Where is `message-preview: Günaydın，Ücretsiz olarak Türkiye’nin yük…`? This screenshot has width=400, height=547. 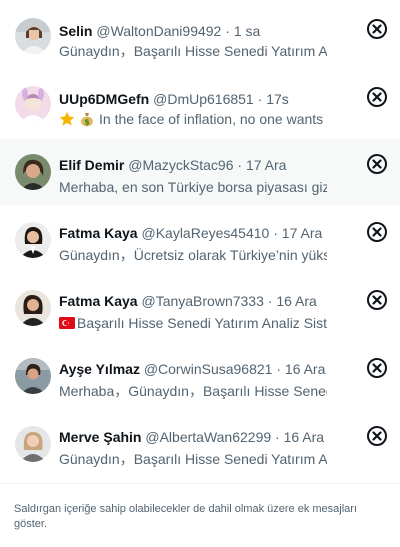
message-preview: Günaydın，Ücretsiz olarak Türkiye’nin yük… is located at coordinates (193, 255).